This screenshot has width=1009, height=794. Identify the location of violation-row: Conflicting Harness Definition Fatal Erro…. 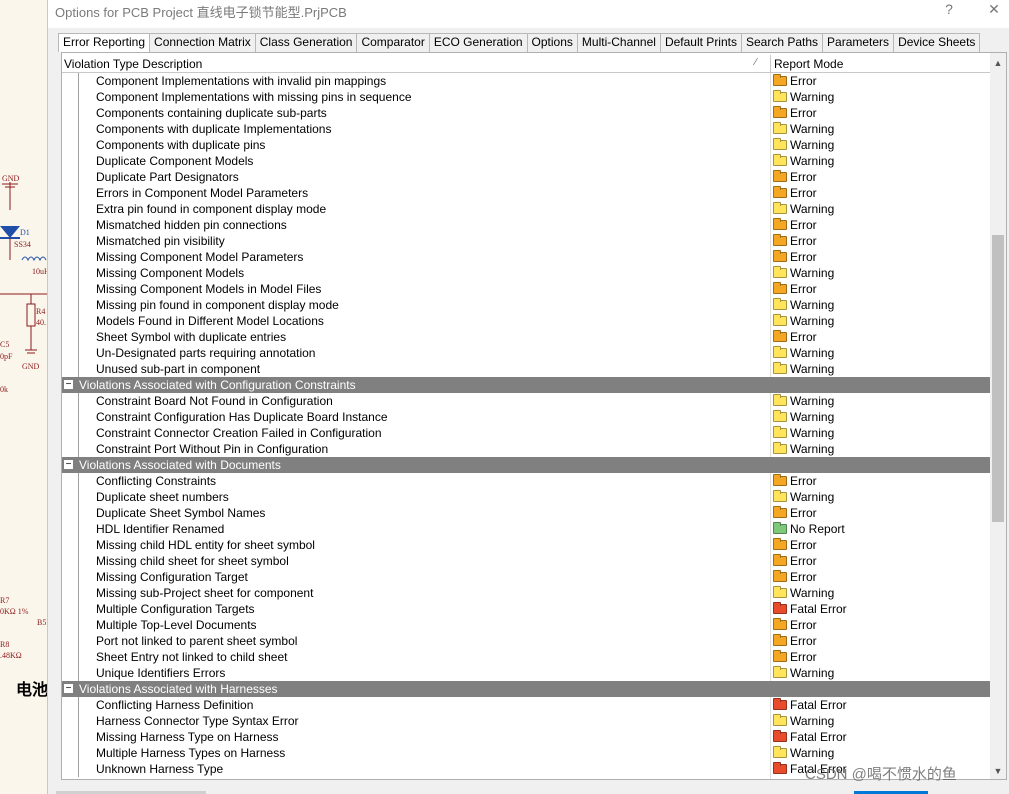
(526, 705).